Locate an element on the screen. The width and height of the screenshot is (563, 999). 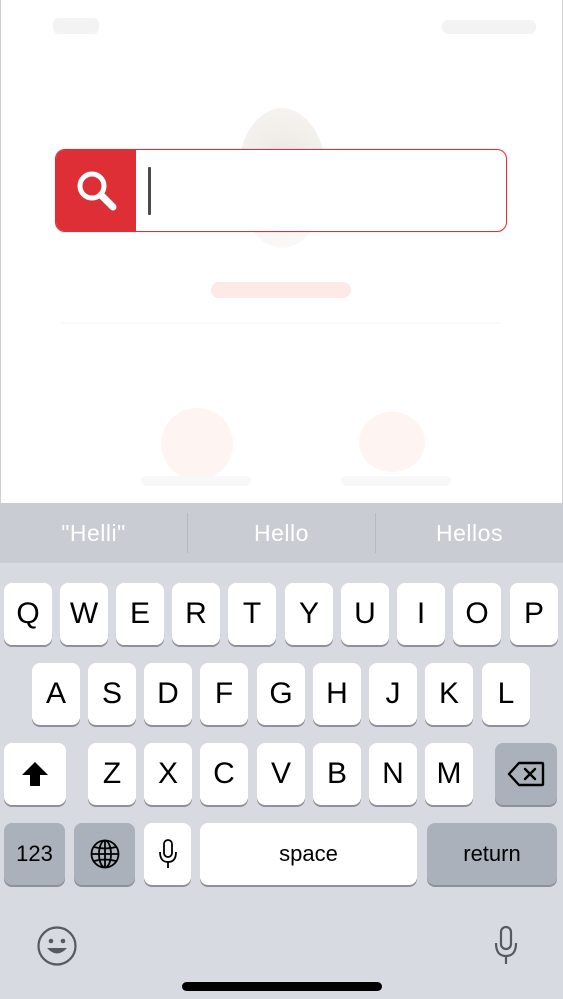
background-action-button-left is located at coordinates (197, 444).